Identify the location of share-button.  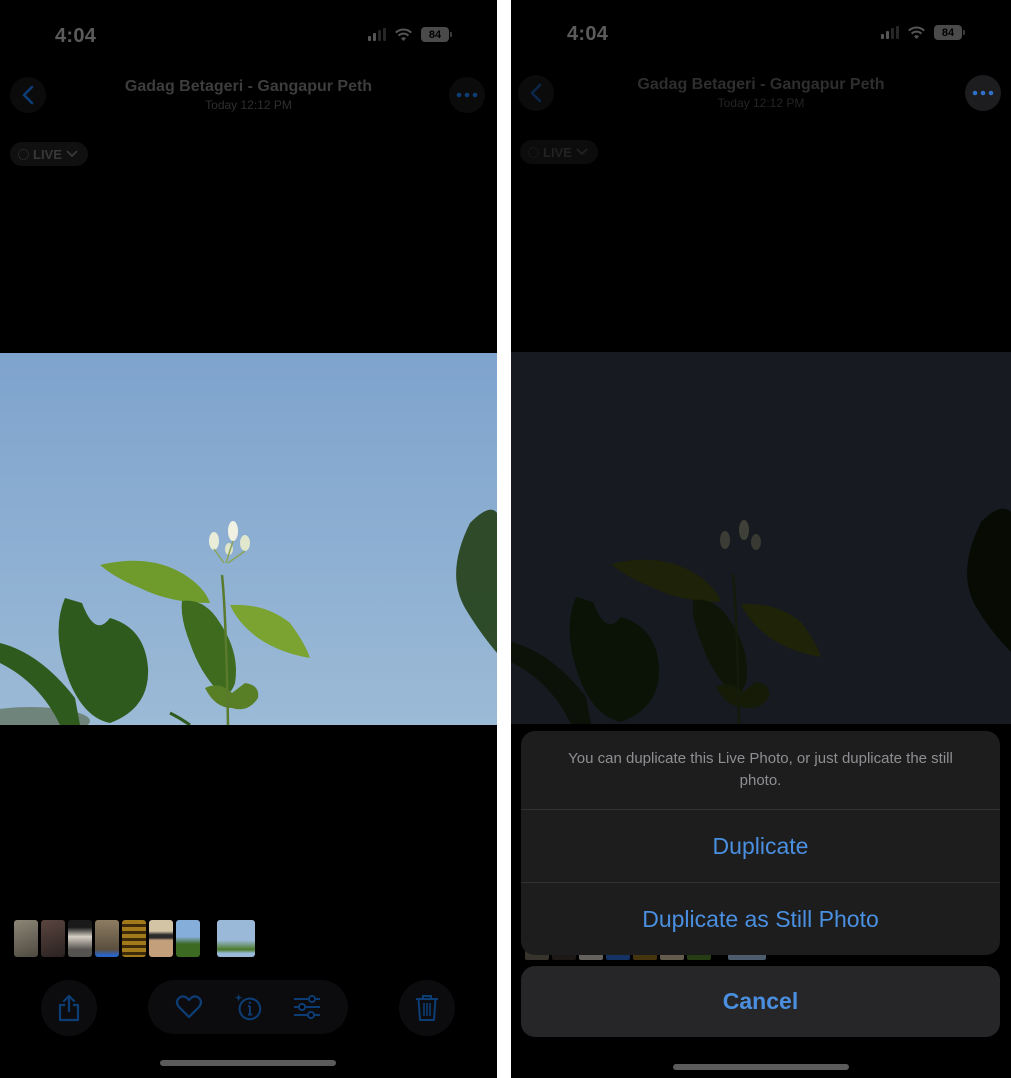
(69, 1008).